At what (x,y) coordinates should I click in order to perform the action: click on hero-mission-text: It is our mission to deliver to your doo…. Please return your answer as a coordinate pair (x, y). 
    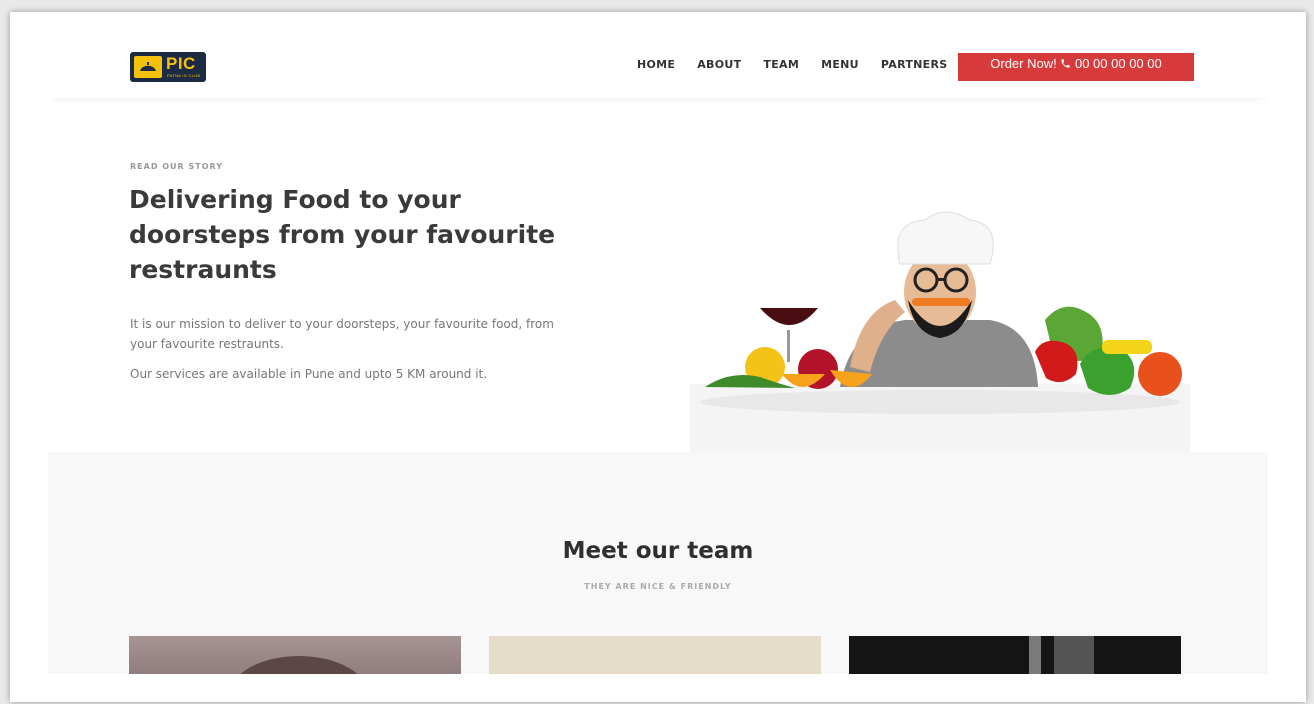
    Looking at the image, I should click on (342, 334).